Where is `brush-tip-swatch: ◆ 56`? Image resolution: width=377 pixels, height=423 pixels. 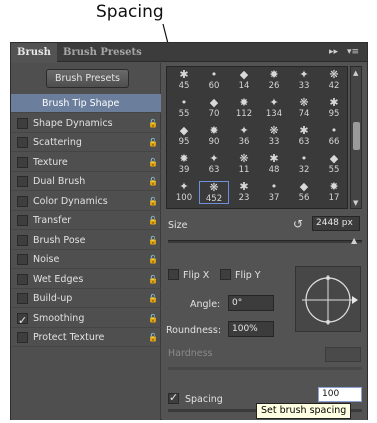 brush-tip-swatch: ◆ 56 is located at coordinates (304, 192).